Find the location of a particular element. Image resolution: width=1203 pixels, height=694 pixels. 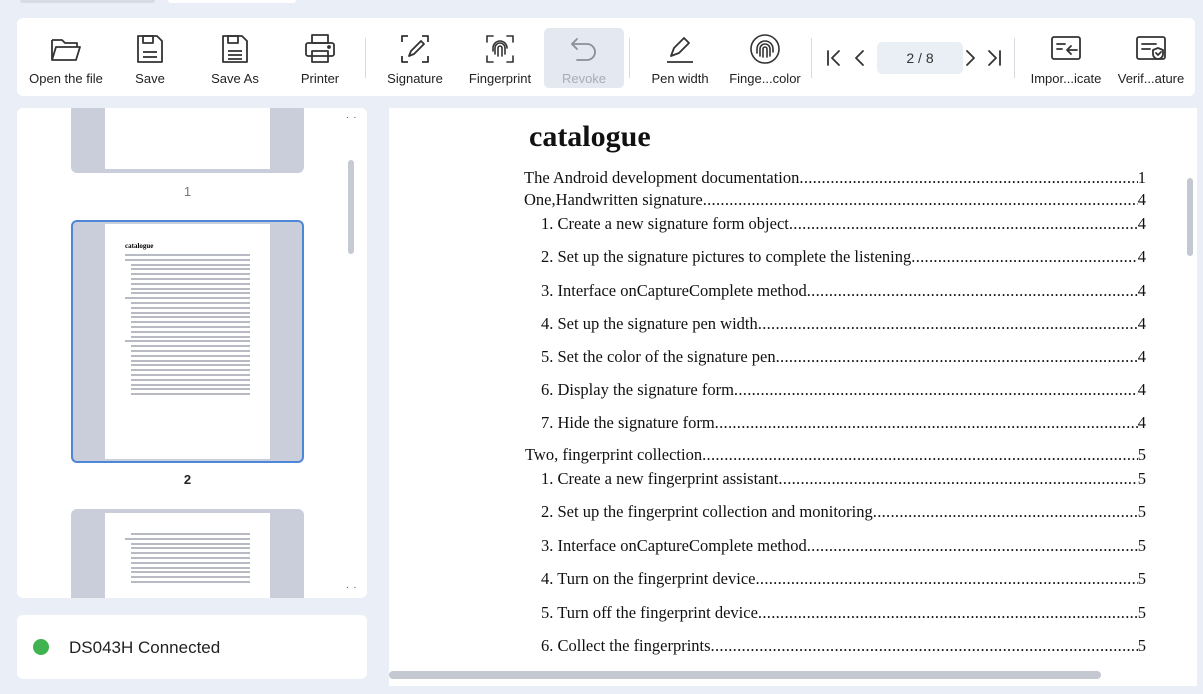

signature-label: Signature is located at coordinates (415, 78).